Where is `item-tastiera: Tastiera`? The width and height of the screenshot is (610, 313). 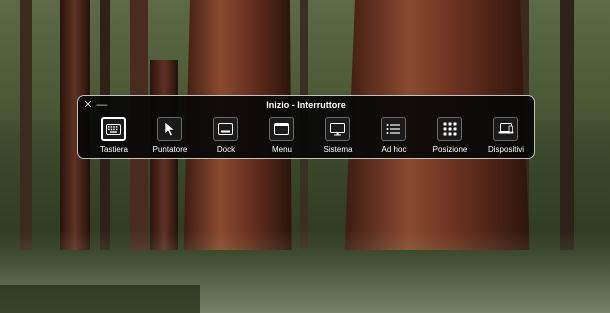 item-tastiera: Tastiera is located at coordinates (114, 137).